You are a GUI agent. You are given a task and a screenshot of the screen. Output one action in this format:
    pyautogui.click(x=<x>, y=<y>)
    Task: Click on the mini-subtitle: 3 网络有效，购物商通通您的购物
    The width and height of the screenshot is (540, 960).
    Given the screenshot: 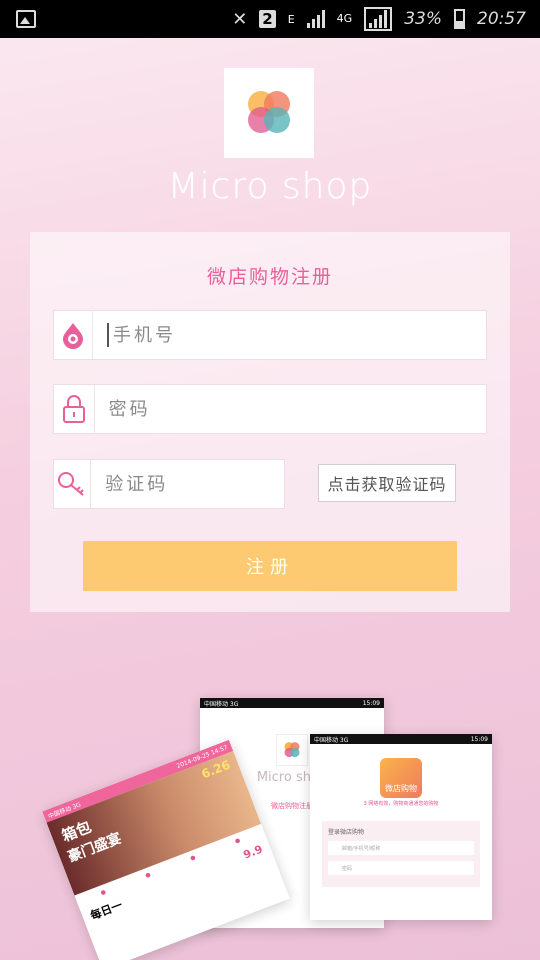 What is the action you would take?
    pyautogui.click(x=401, y=804)
    